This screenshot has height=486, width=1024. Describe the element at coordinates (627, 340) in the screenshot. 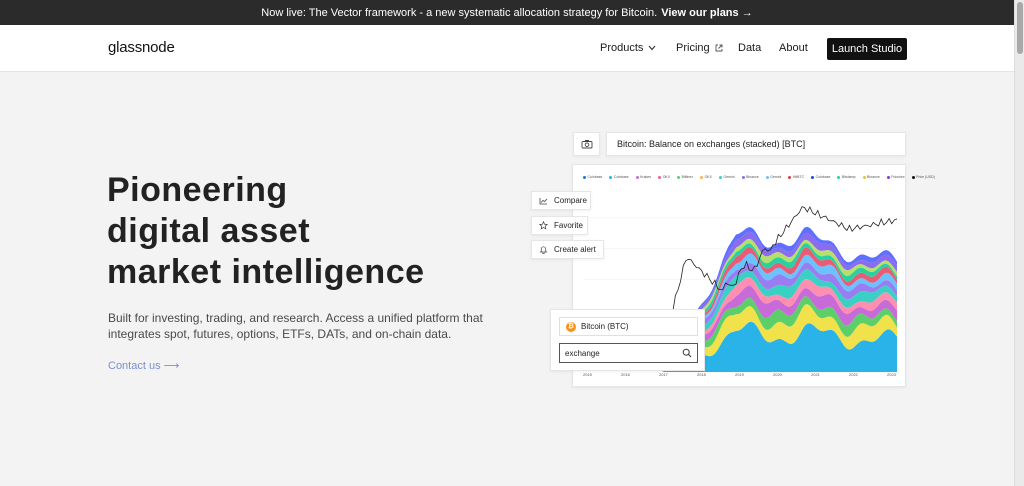

I see `asset-selector-panel: ₿ Bitcoin (BTC) exchange` at that location.